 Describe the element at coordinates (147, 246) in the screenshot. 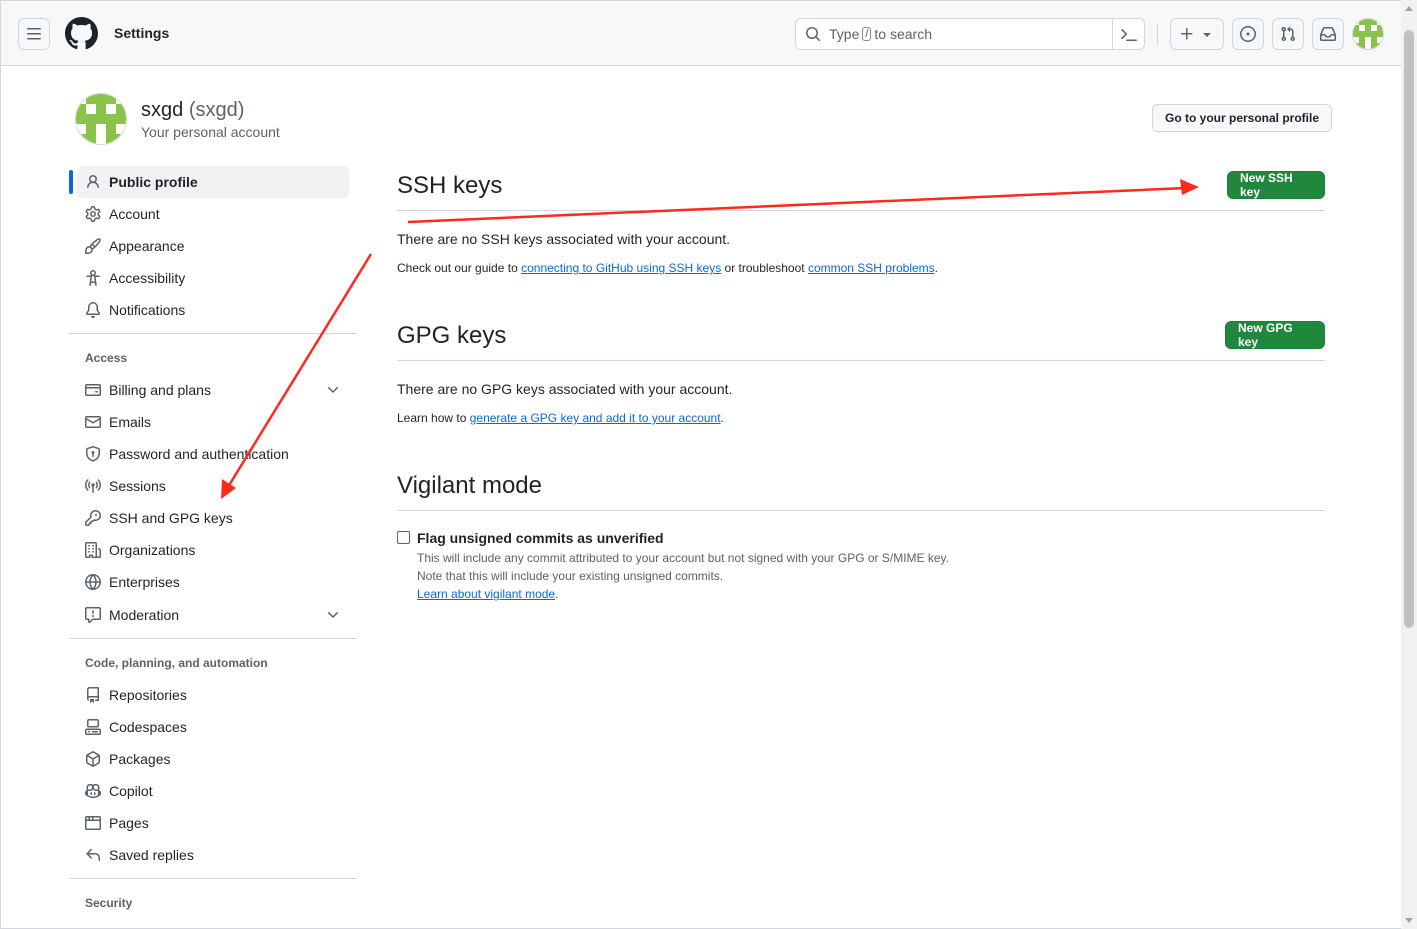

I see `sidebar-item-label: Appearance` at that location.